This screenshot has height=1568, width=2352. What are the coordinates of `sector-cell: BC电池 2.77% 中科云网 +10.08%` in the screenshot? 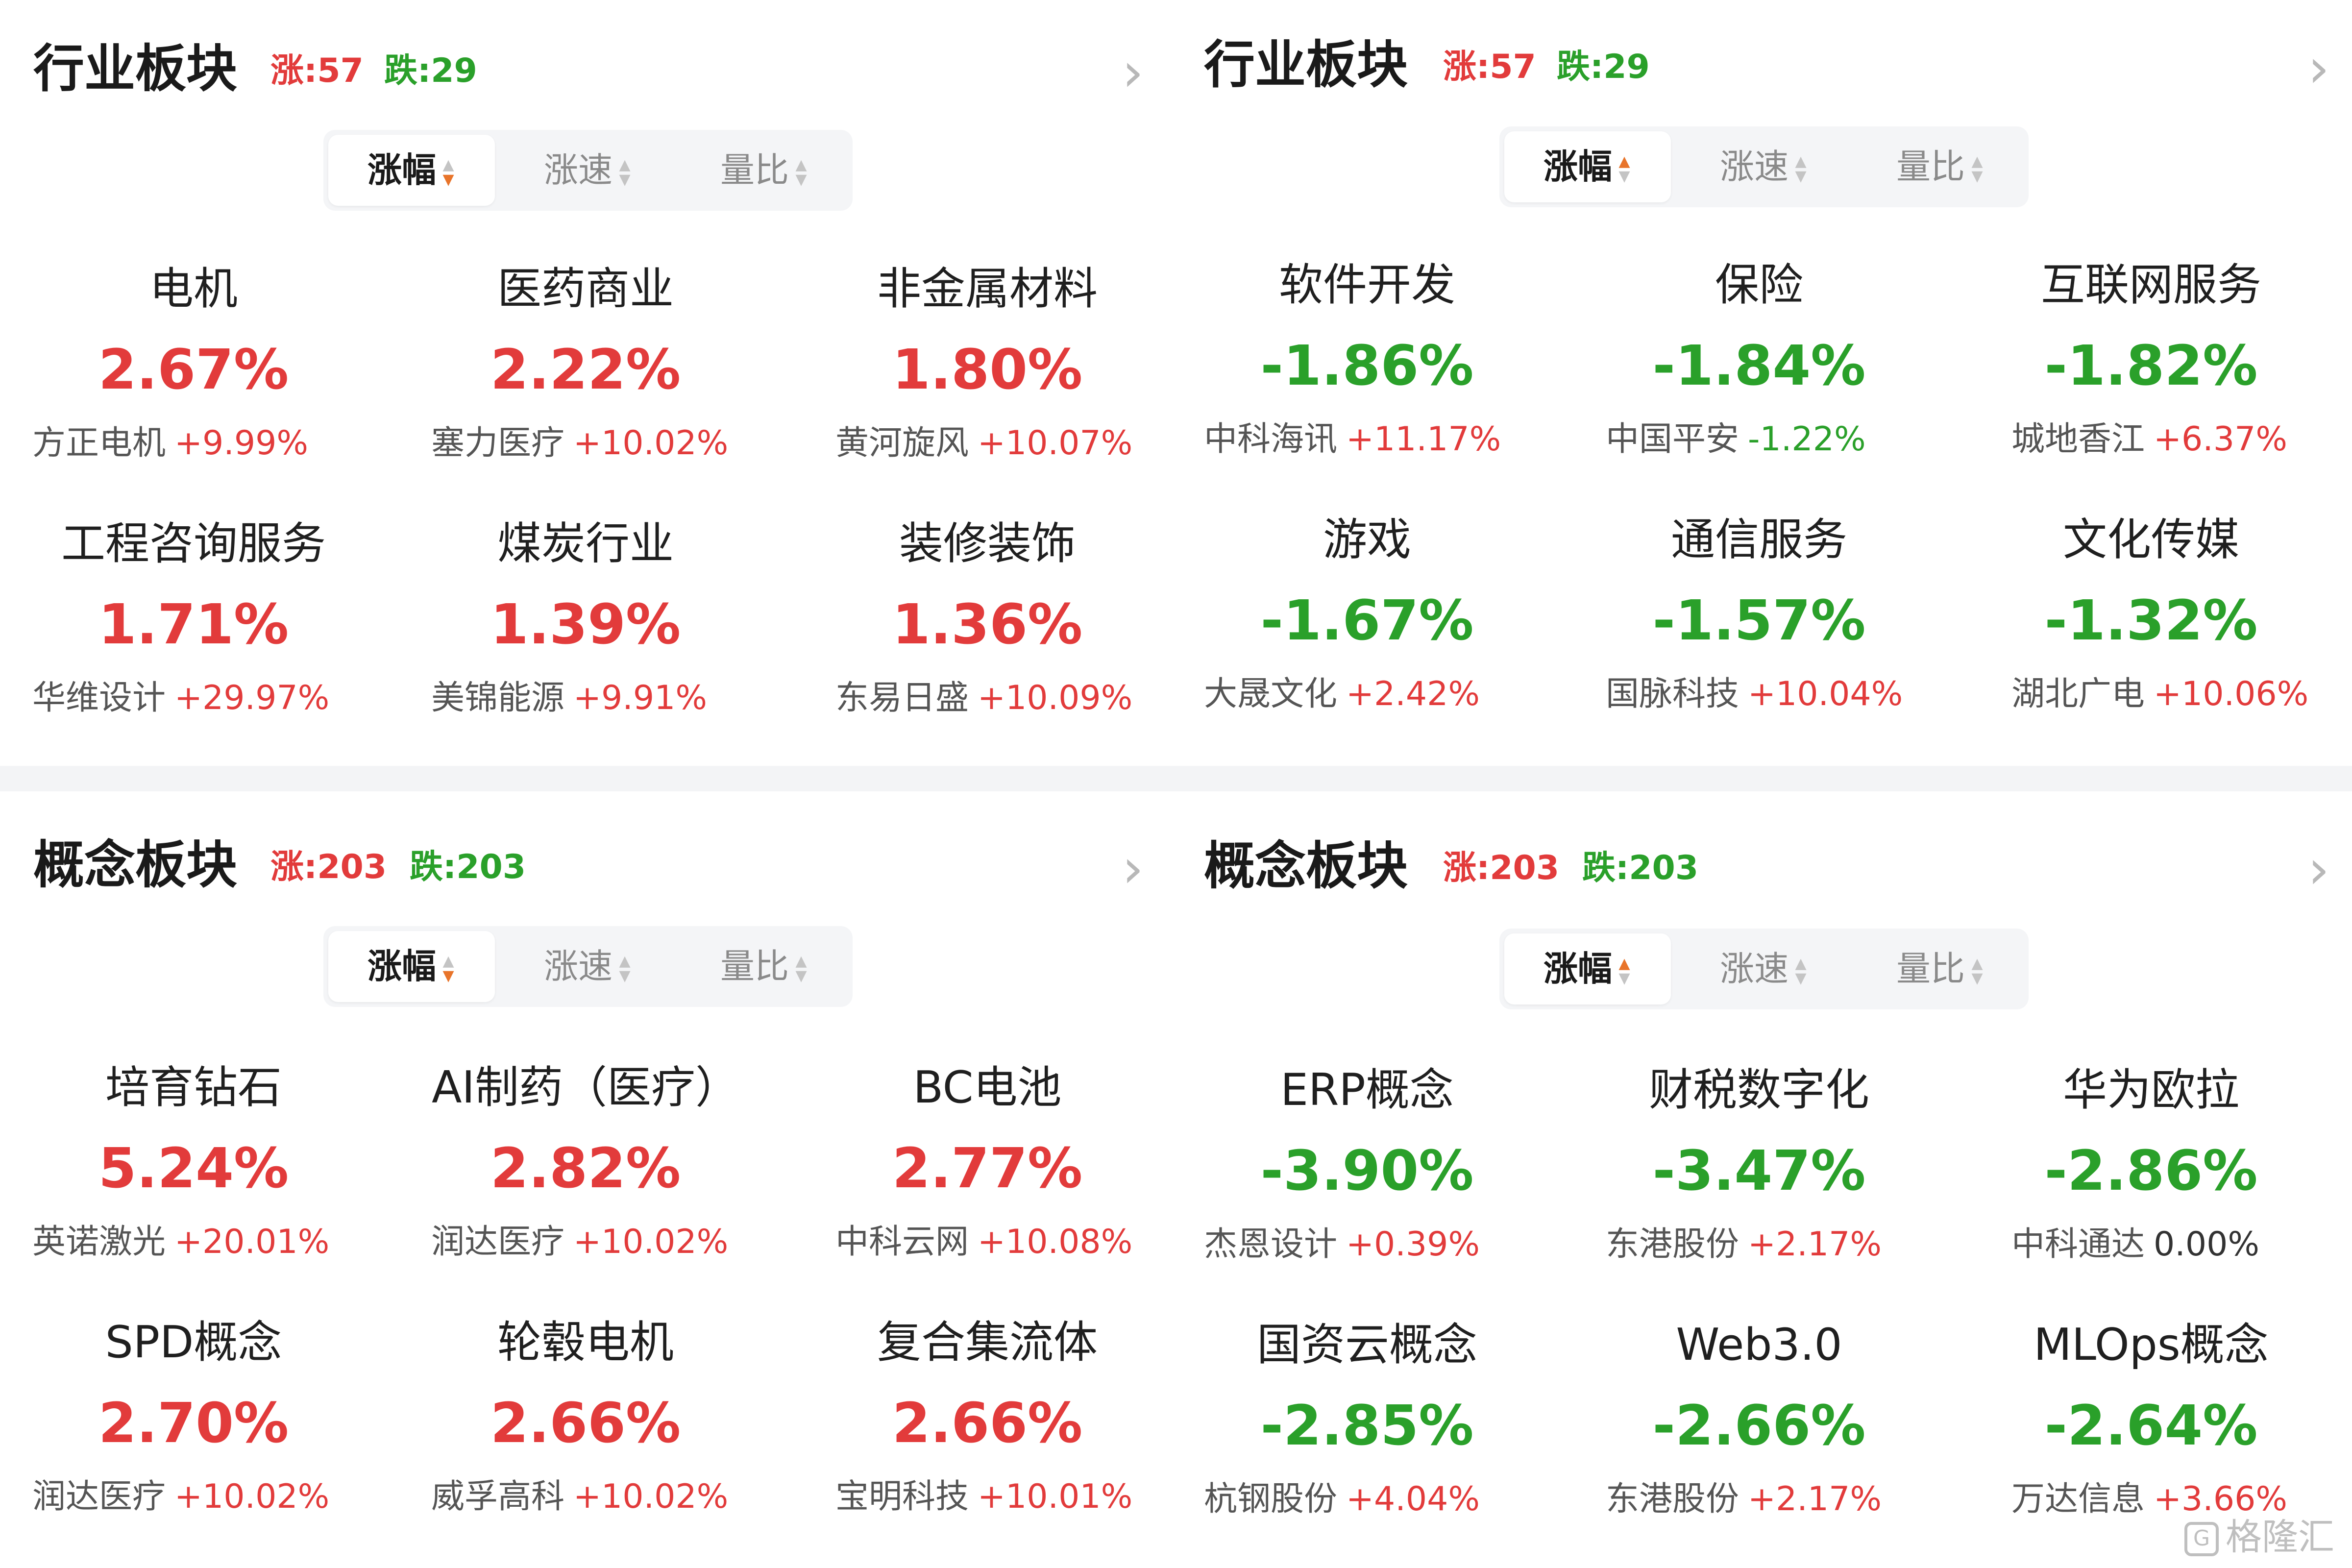 It's located at (988, 1166).